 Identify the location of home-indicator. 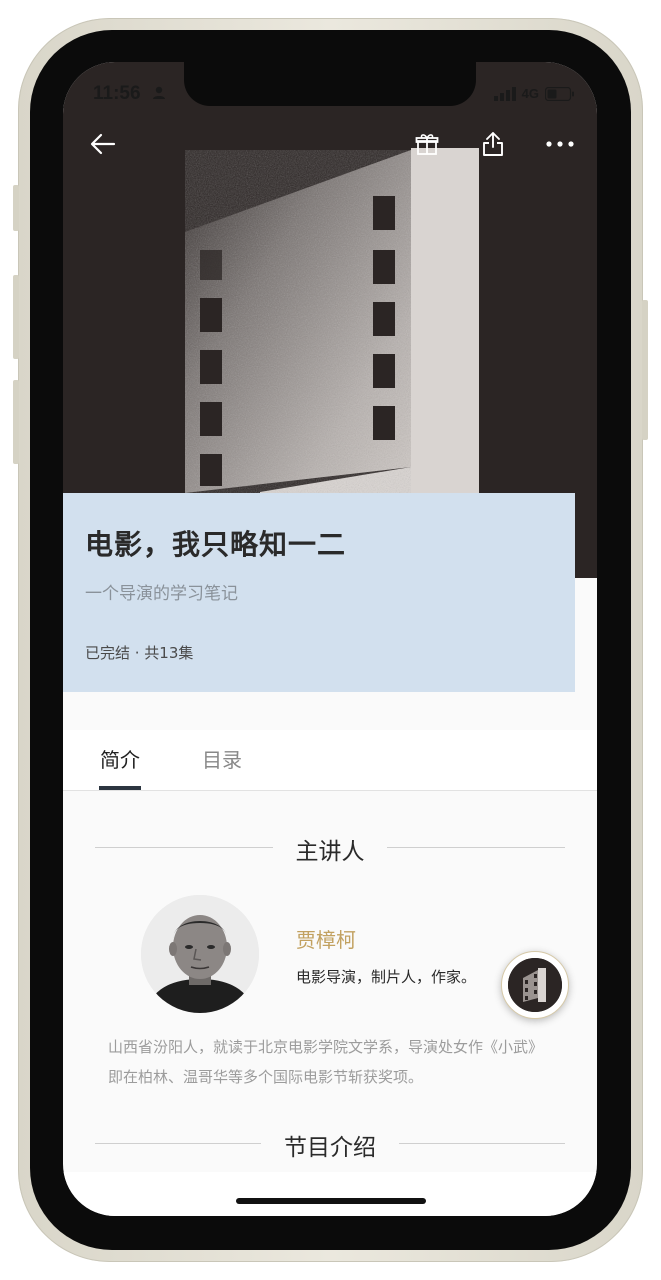
(331, 1201).